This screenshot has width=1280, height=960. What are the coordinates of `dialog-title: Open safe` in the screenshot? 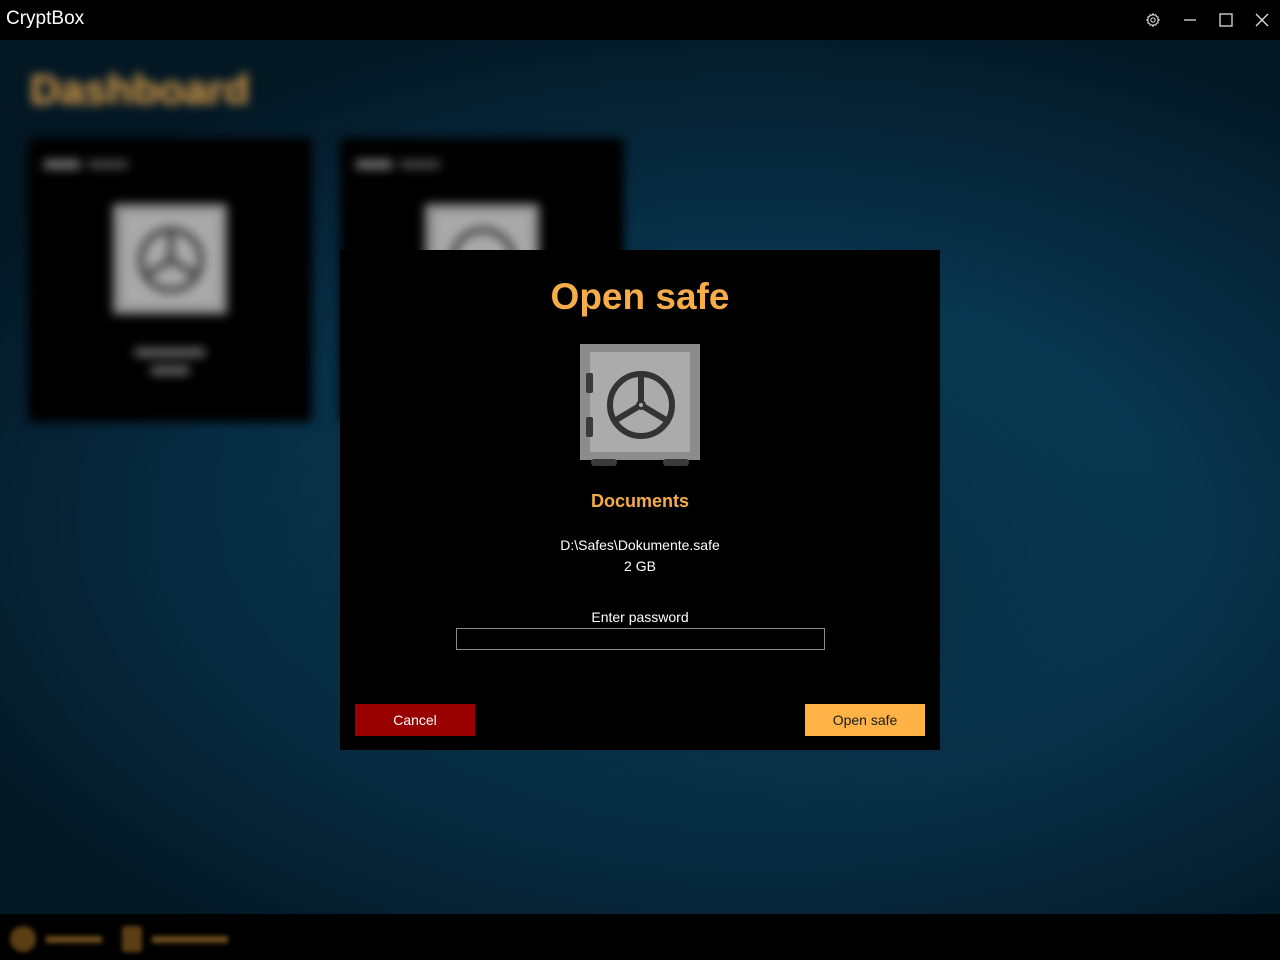 It's located at (640, 296).